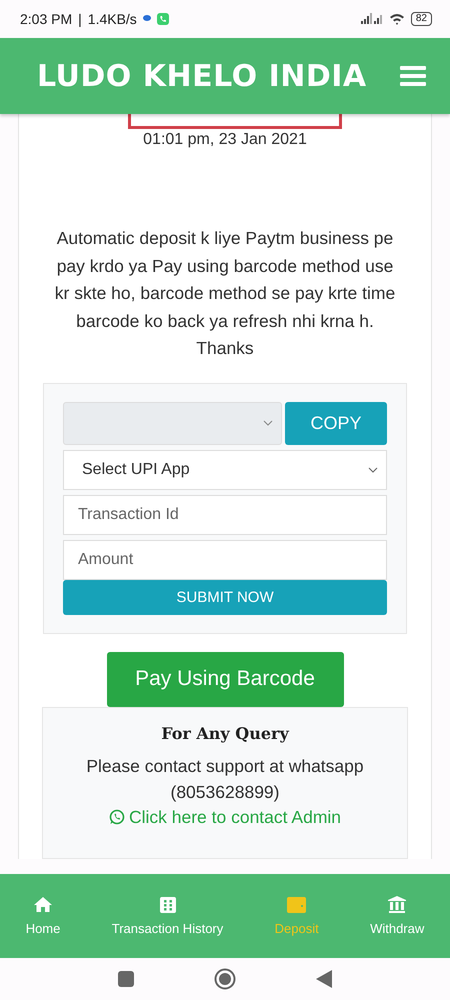 Image resolution: width=450 pixels, height=1000 pixels. I want to click on submit-button: SUBMIT NOW, so click(225, 597).